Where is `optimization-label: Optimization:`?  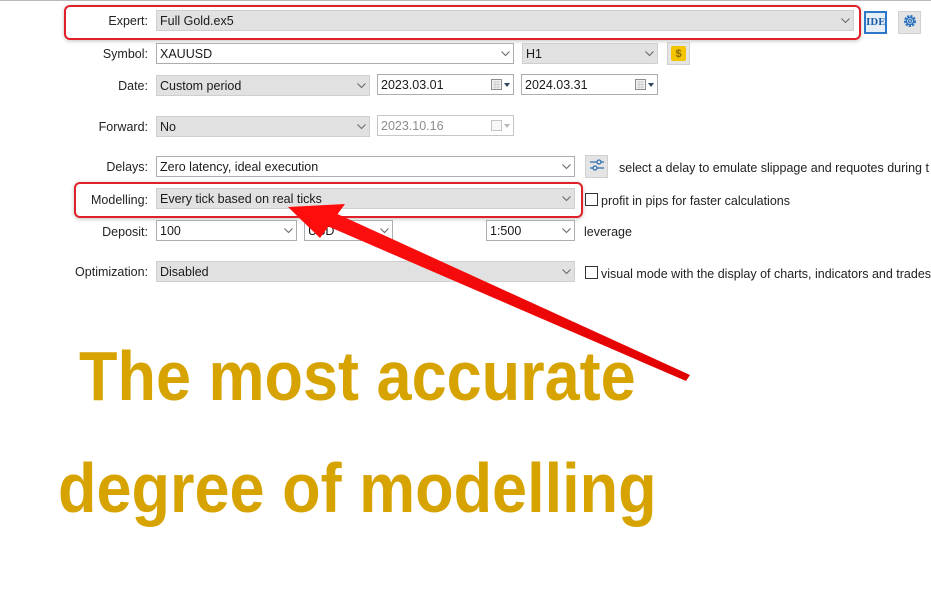 optimization-label: Optimization: is located at coordinates (111, 272).